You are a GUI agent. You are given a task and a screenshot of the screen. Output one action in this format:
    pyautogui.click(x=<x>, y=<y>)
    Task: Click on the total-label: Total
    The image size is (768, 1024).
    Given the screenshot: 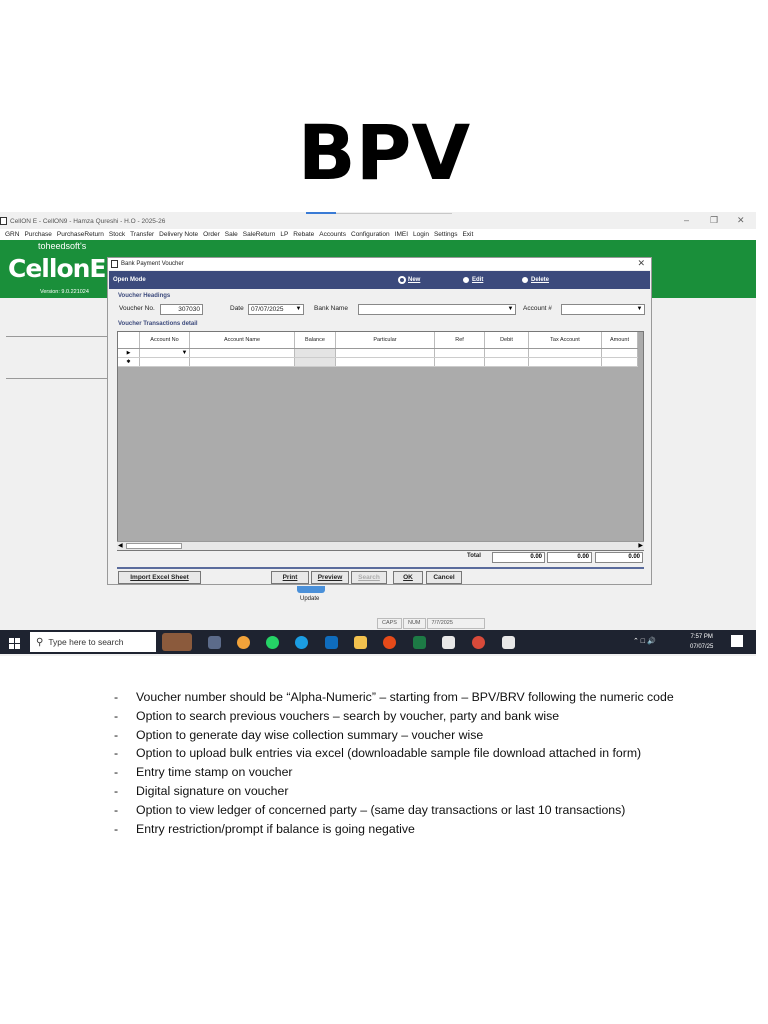 What is the action you would take?
    pyautogui.click(x=474, y=556)
    